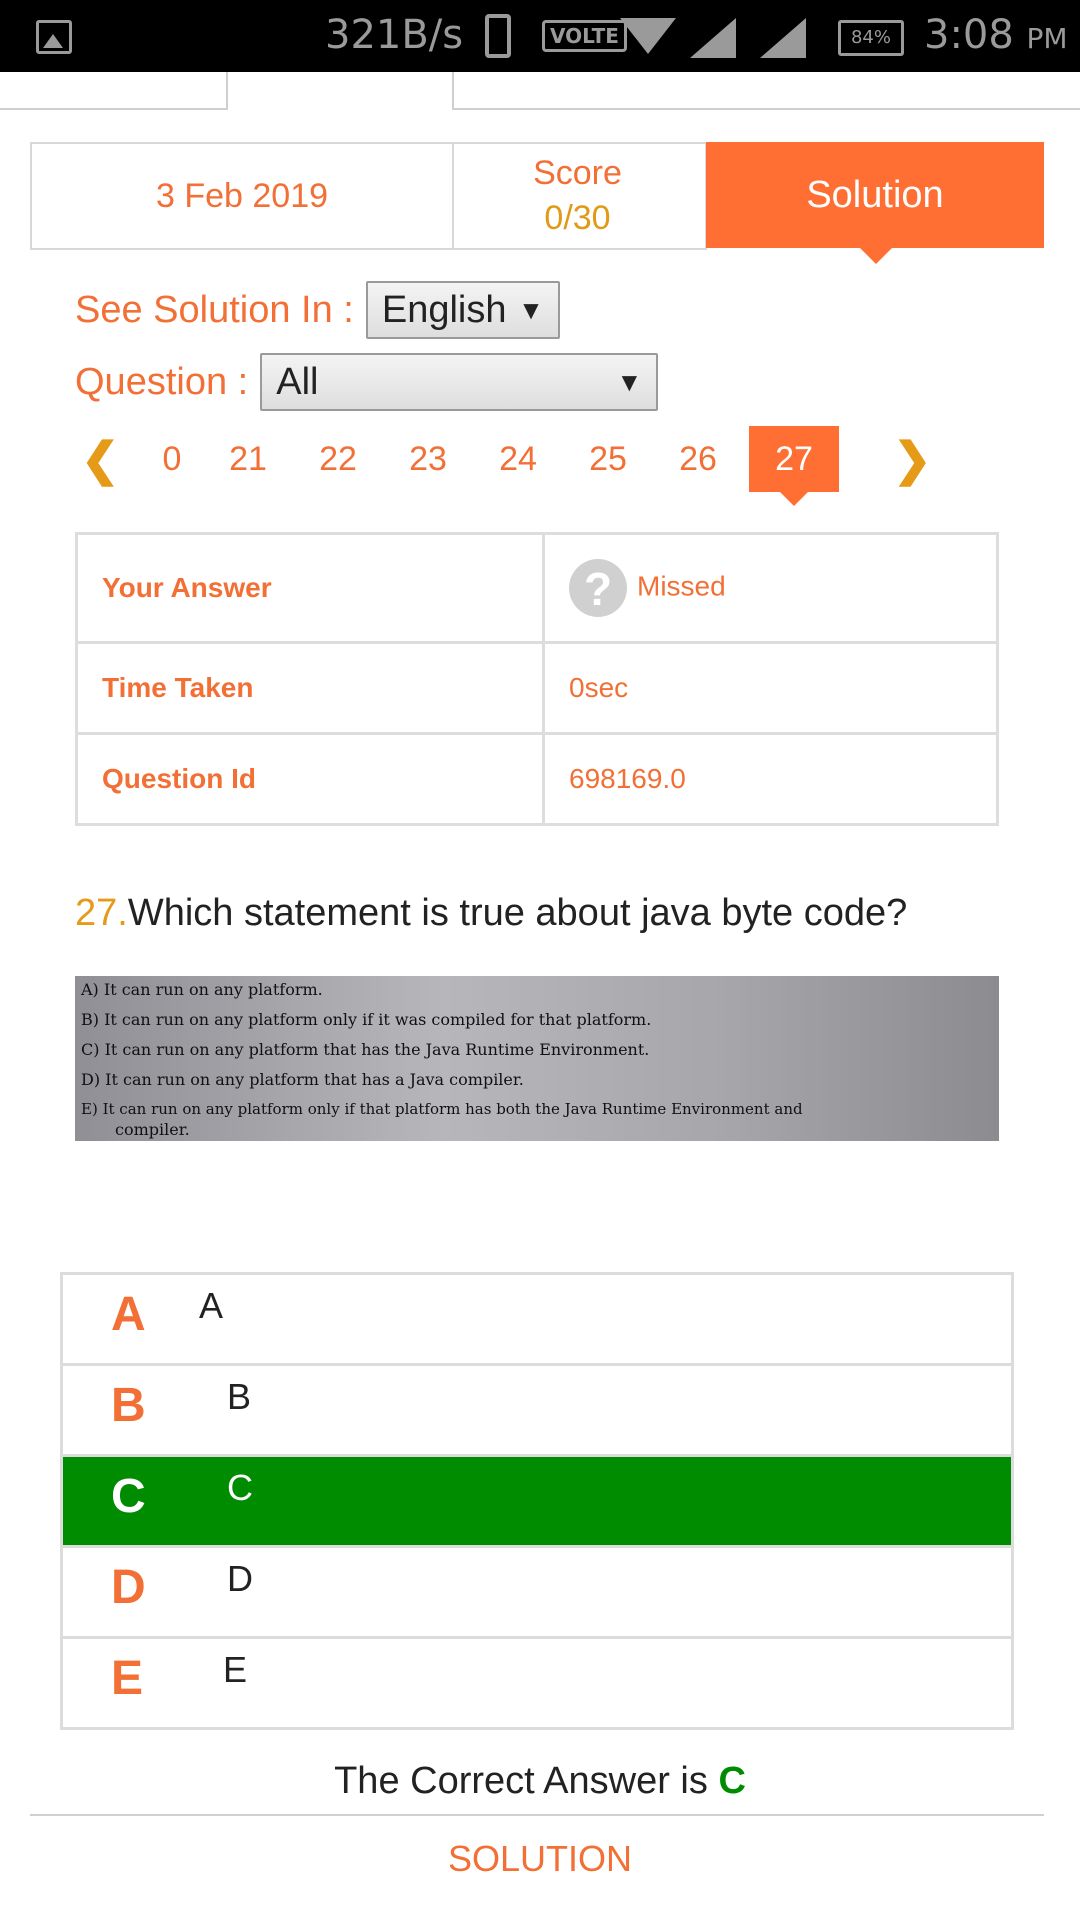 This screenshot has height=1920, width=1080. Describe the element at coordinates (521, 1781) in the screenshot. I see `correct-answer-prefix: The Correct Answer is` at that location.